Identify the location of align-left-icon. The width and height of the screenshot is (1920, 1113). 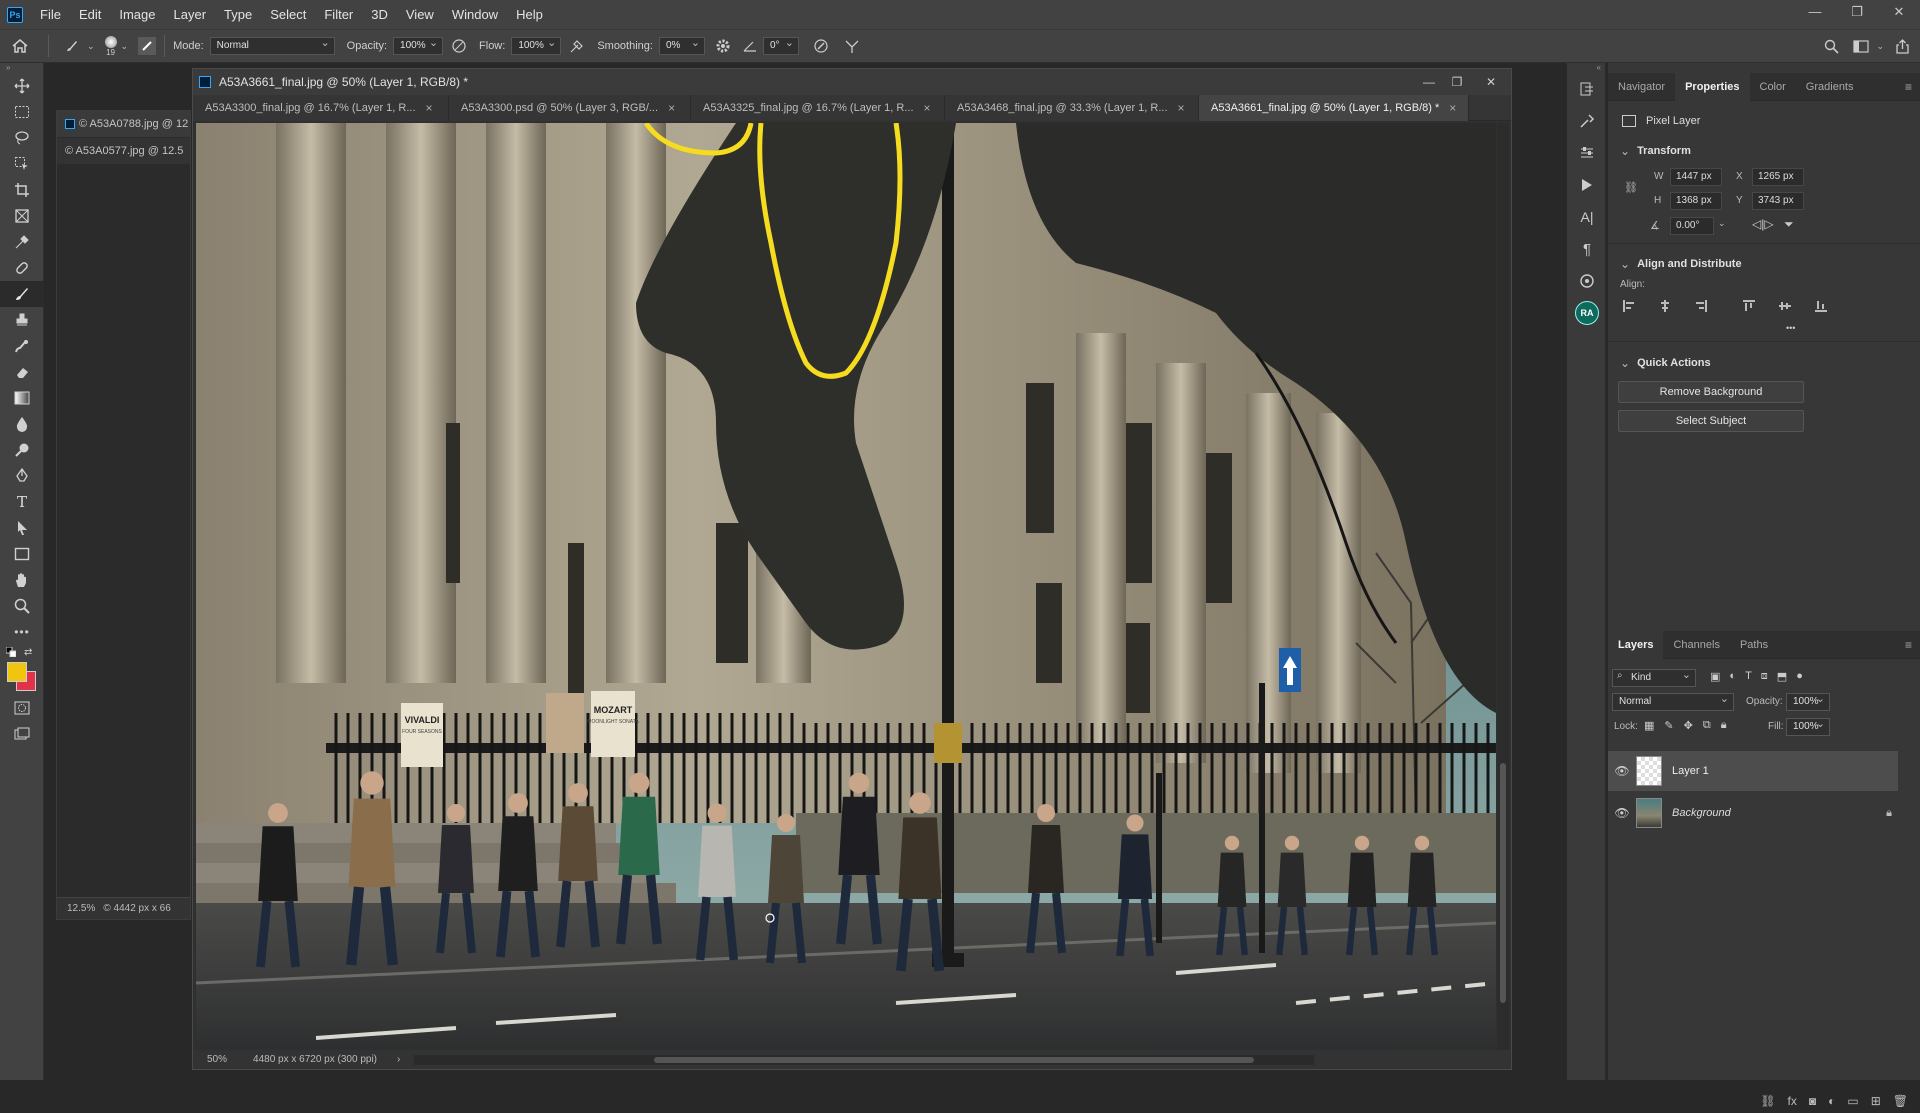
(1629, 306).